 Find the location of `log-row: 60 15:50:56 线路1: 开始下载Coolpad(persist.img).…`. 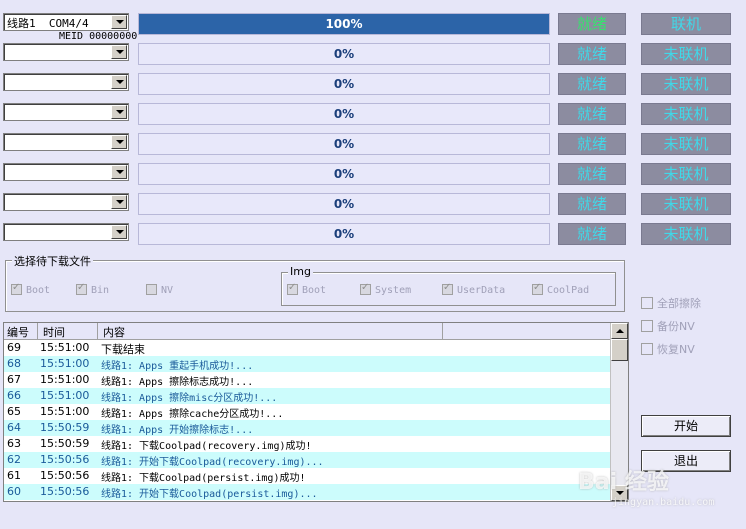

log-row: 60 15:50:56 线路1: 开始下载Coolpad(persist.img).… is located at coordinates (307, 492).